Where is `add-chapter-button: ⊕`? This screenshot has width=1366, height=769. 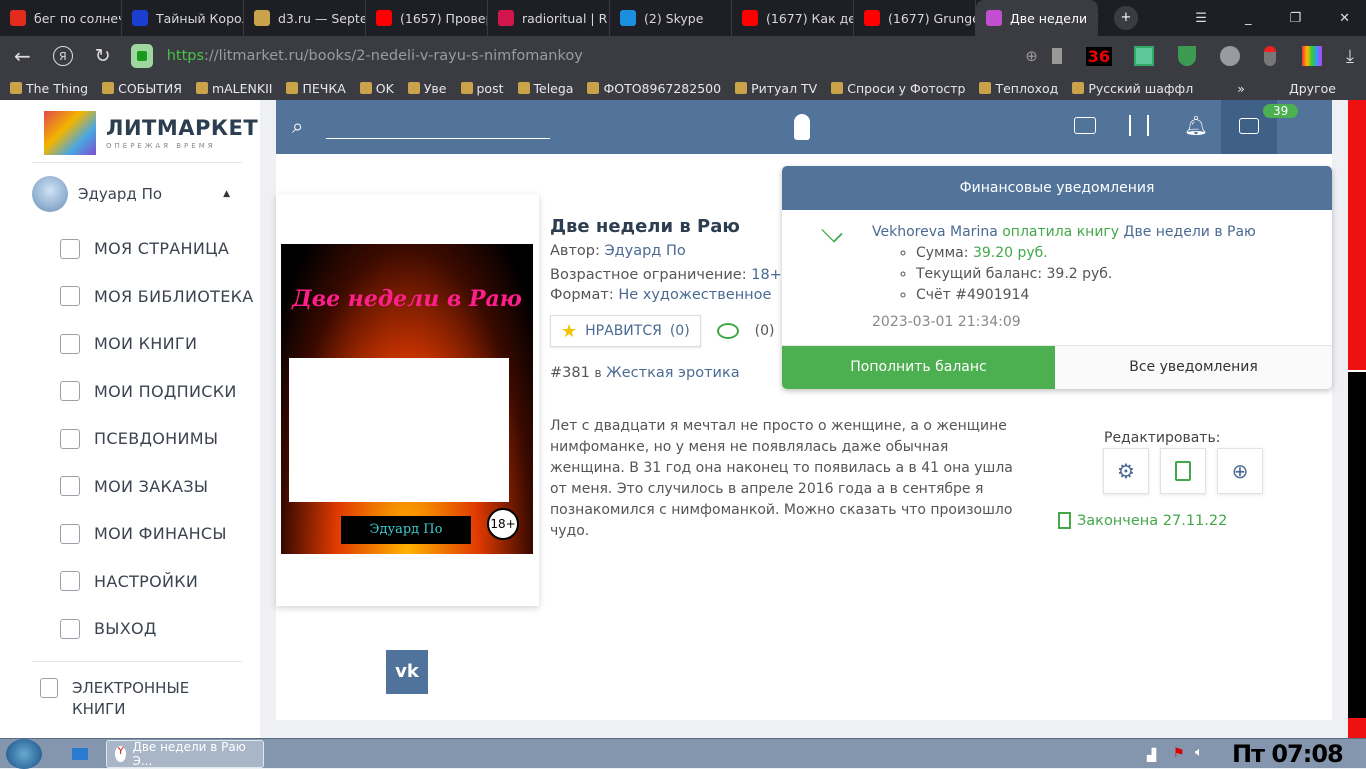 add-chapter-button: ⊕ is located at coordinates (1240, 471).